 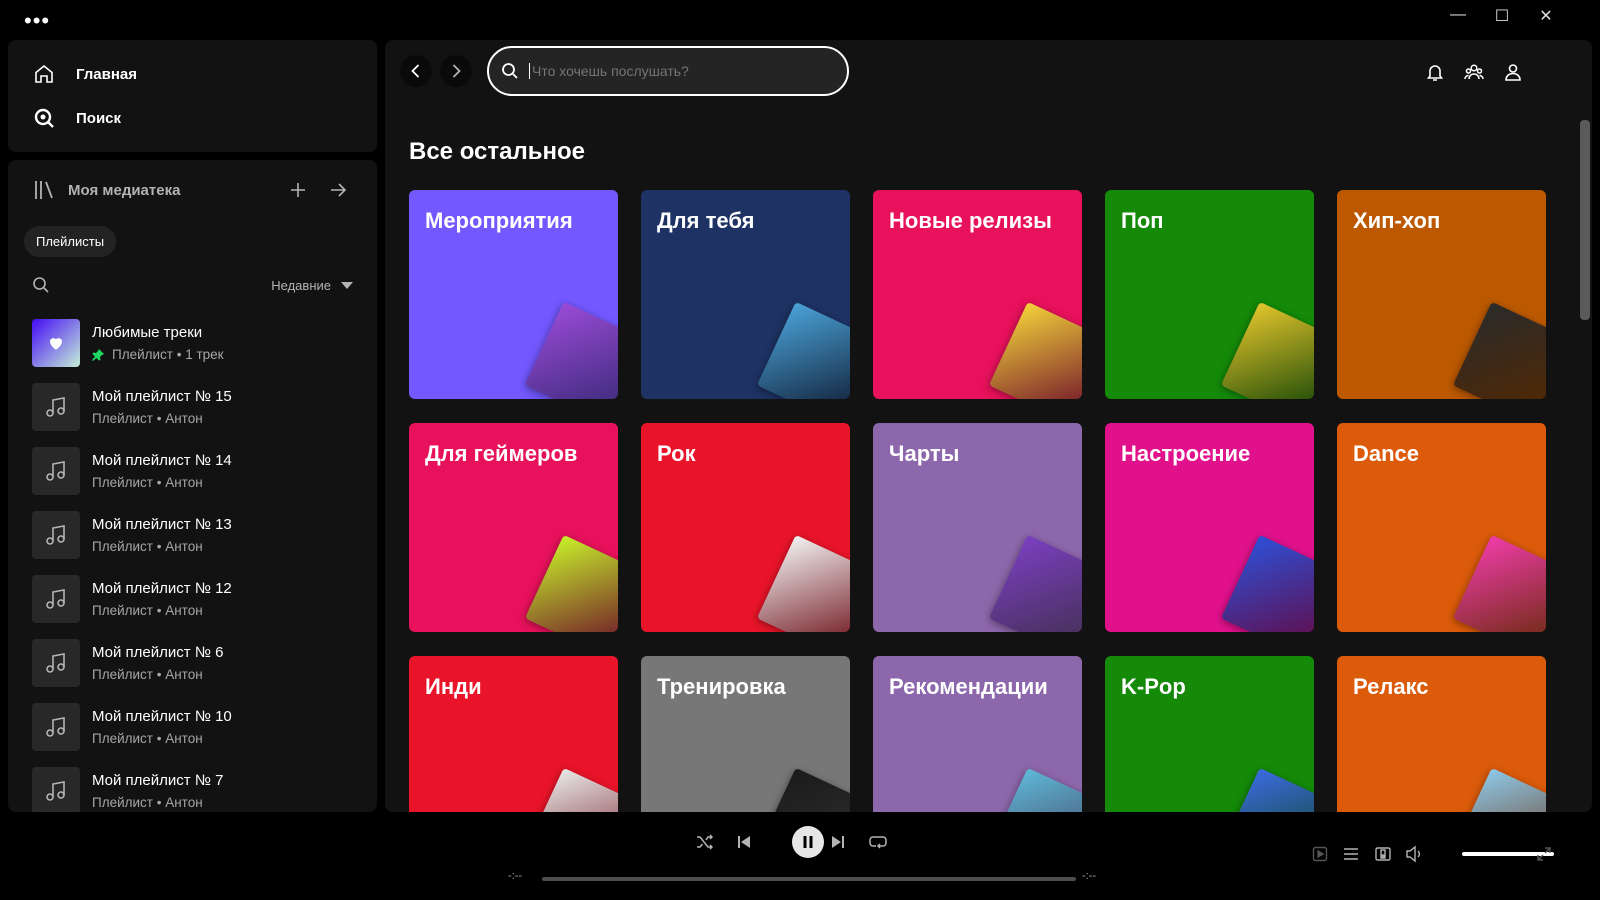 What do you see at coordinates (706, 220) in the screenshot?
I see `category-label: Для тебя` at bounding box center [706, 220].